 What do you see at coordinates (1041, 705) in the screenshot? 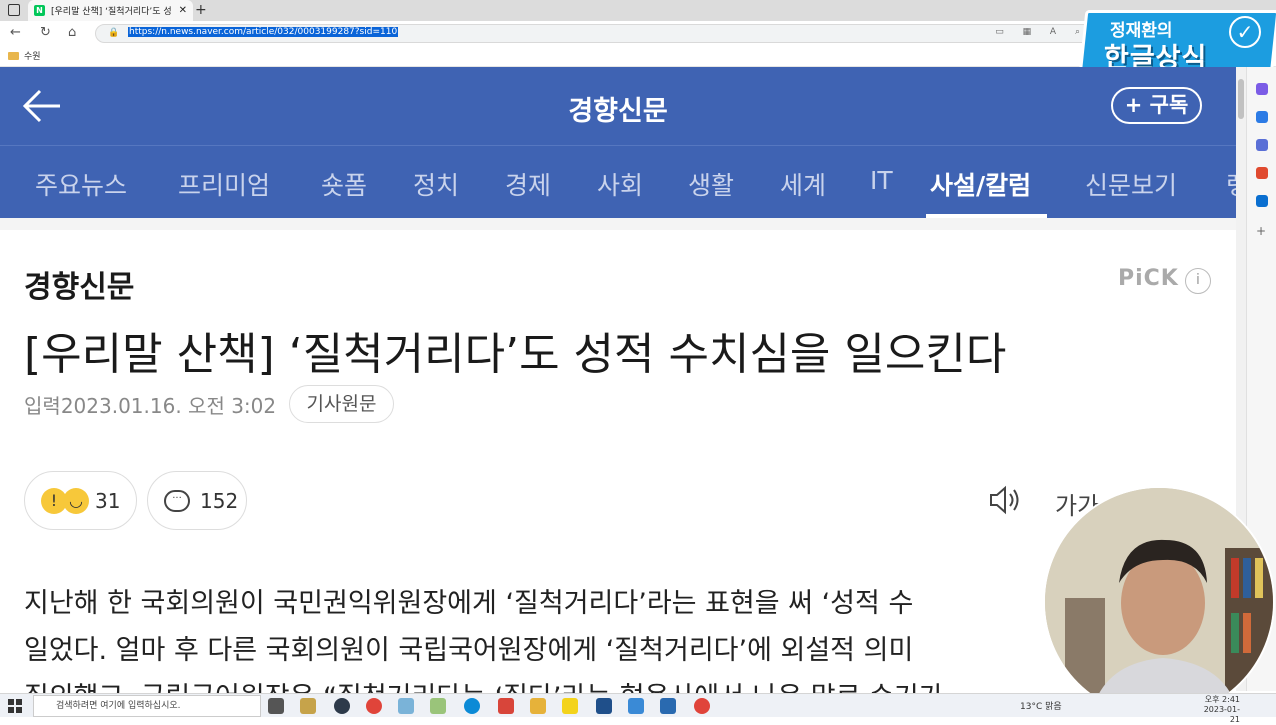
I see `weather-widget: 13°C 맑음` at bounding box center [1041, 705].